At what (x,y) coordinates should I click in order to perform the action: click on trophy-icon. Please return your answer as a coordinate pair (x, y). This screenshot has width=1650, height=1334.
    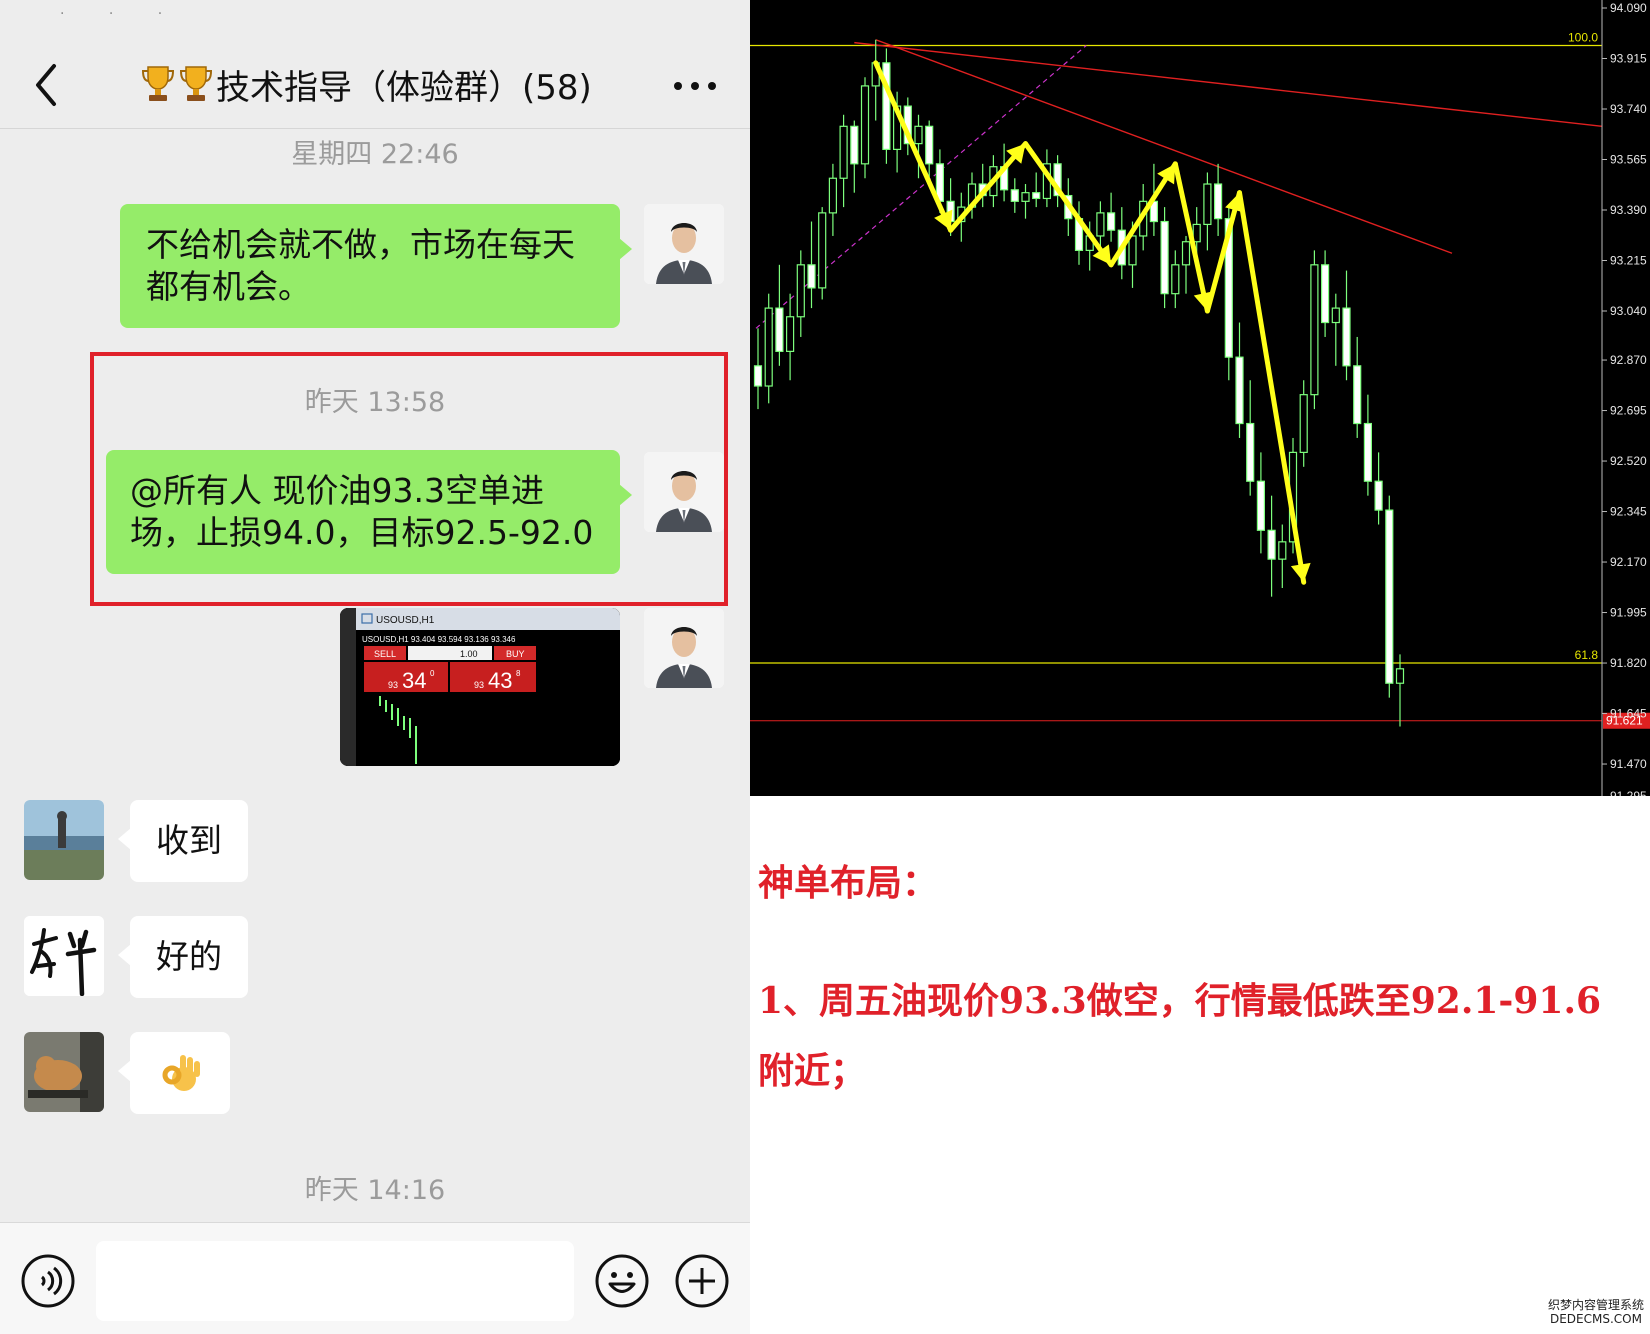
    Looking at the image, I should click on (196, 83).